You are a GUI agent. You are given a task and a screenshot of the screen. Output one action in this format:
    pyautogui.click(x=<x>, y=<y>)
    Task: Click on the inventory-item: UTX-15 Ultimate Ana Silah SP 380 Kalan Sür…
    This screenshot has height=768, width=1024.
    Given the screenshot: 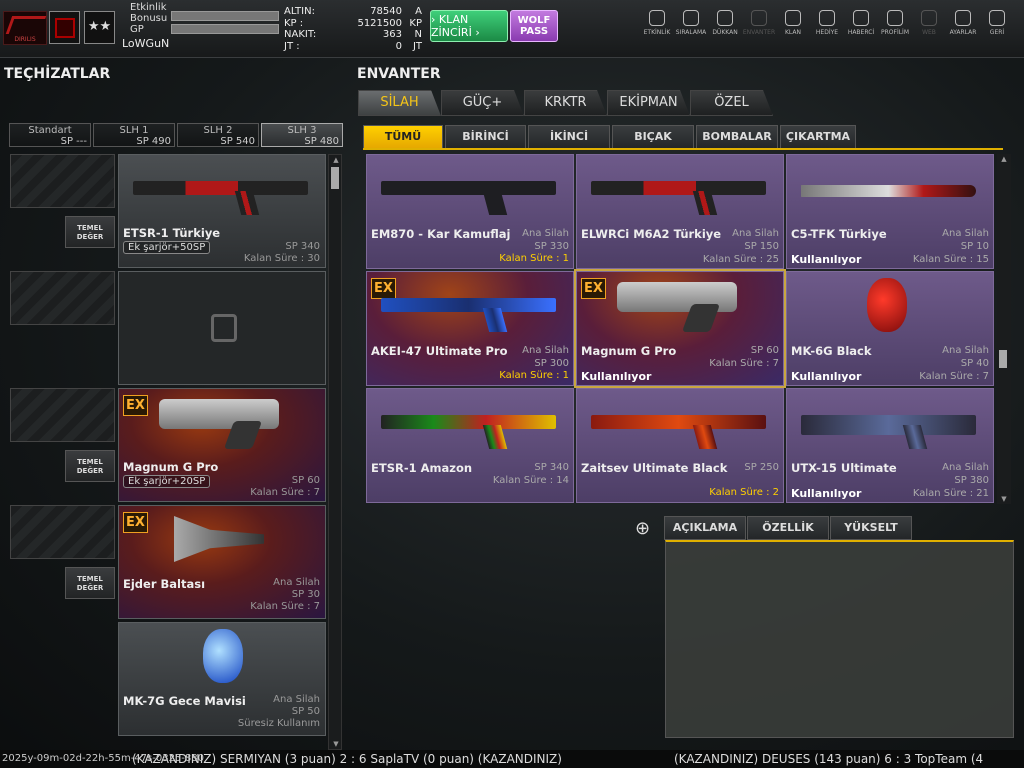 What is the action you would take?
    pyautogui.click(x=890, y=445)
    